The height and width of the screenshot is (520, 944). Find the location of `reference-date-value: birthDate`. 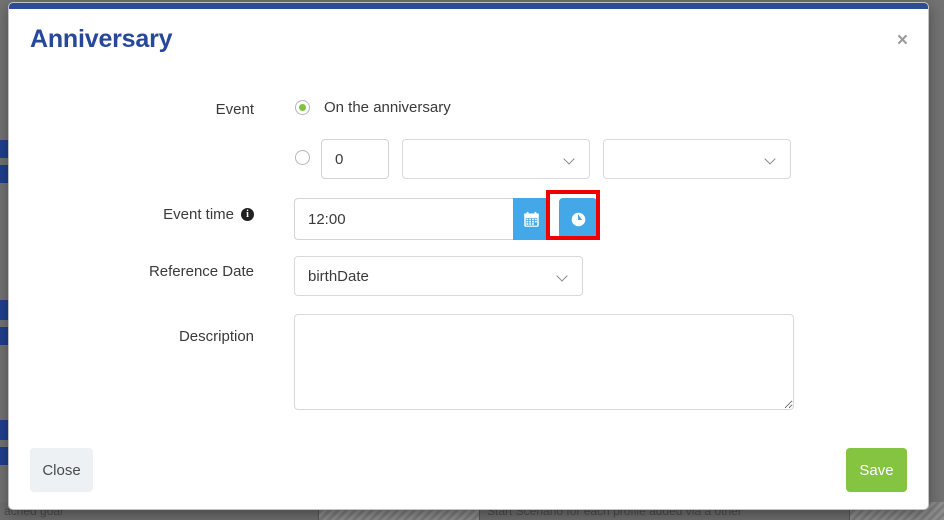

reference-date-value: birthDate is located at coordinates (338, 276).